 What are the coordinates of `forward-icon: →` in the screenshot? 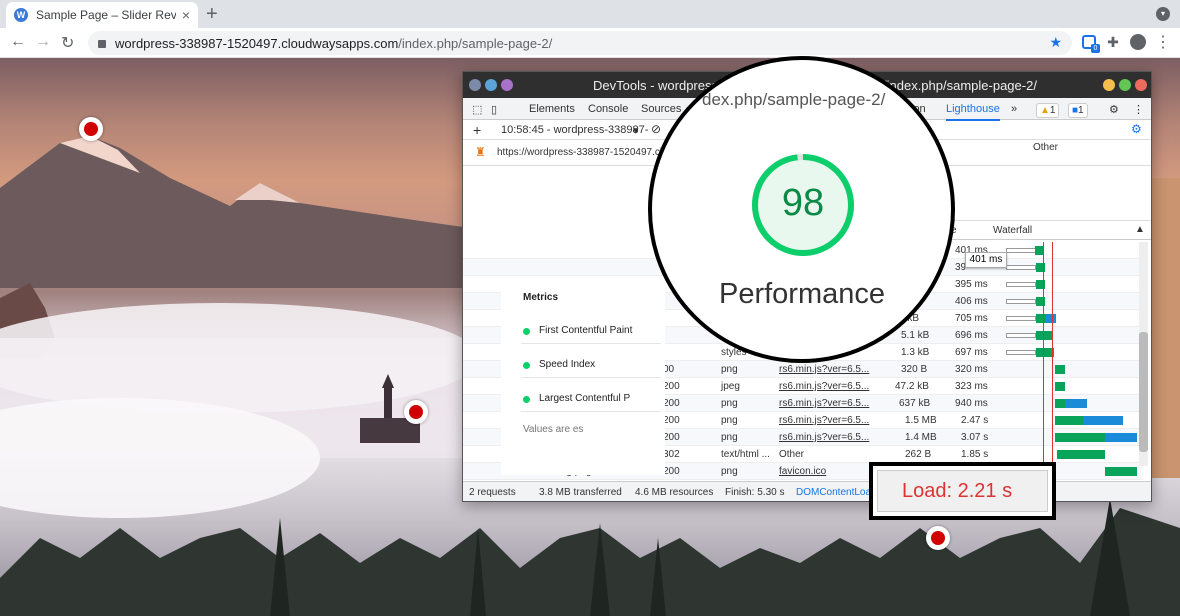 It's located at (43, 42).